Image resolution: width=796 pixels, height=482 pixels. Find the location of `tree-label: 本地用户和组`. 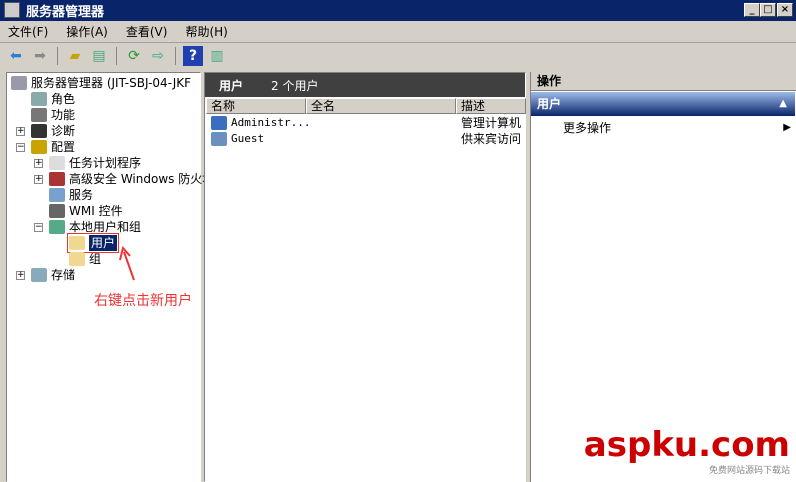

tree-label: 本地用户和组 is located at coordinates (105, 227).